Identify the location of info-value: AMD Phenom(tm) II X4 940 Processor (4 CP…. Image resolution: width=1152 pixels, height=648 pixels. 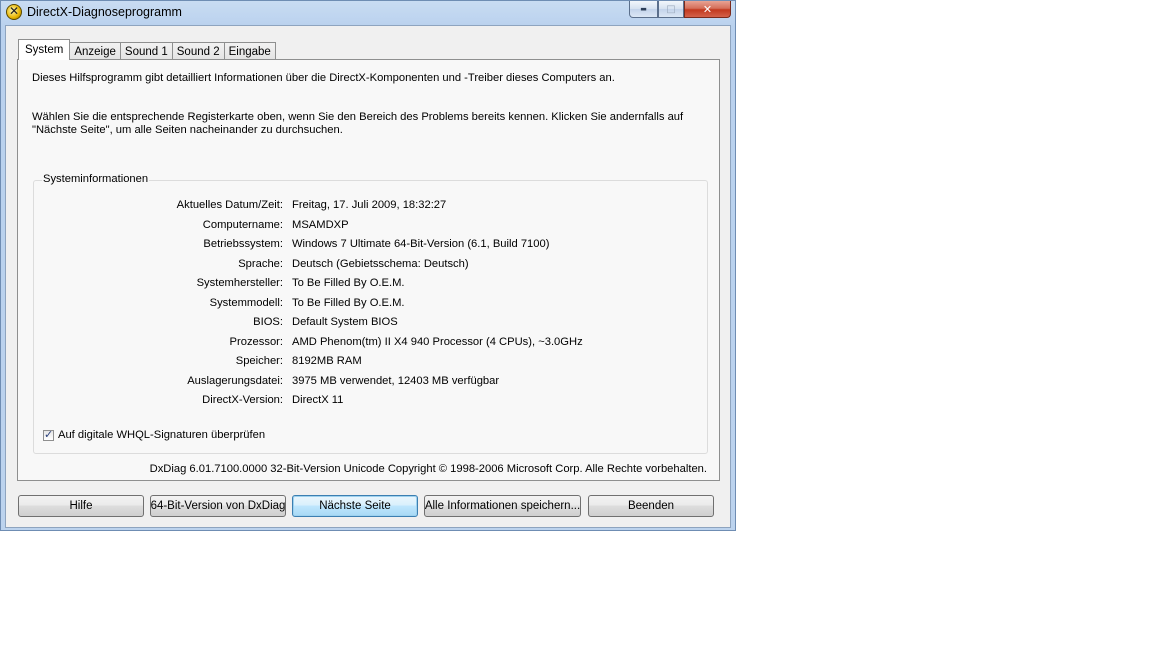
(437, 341).